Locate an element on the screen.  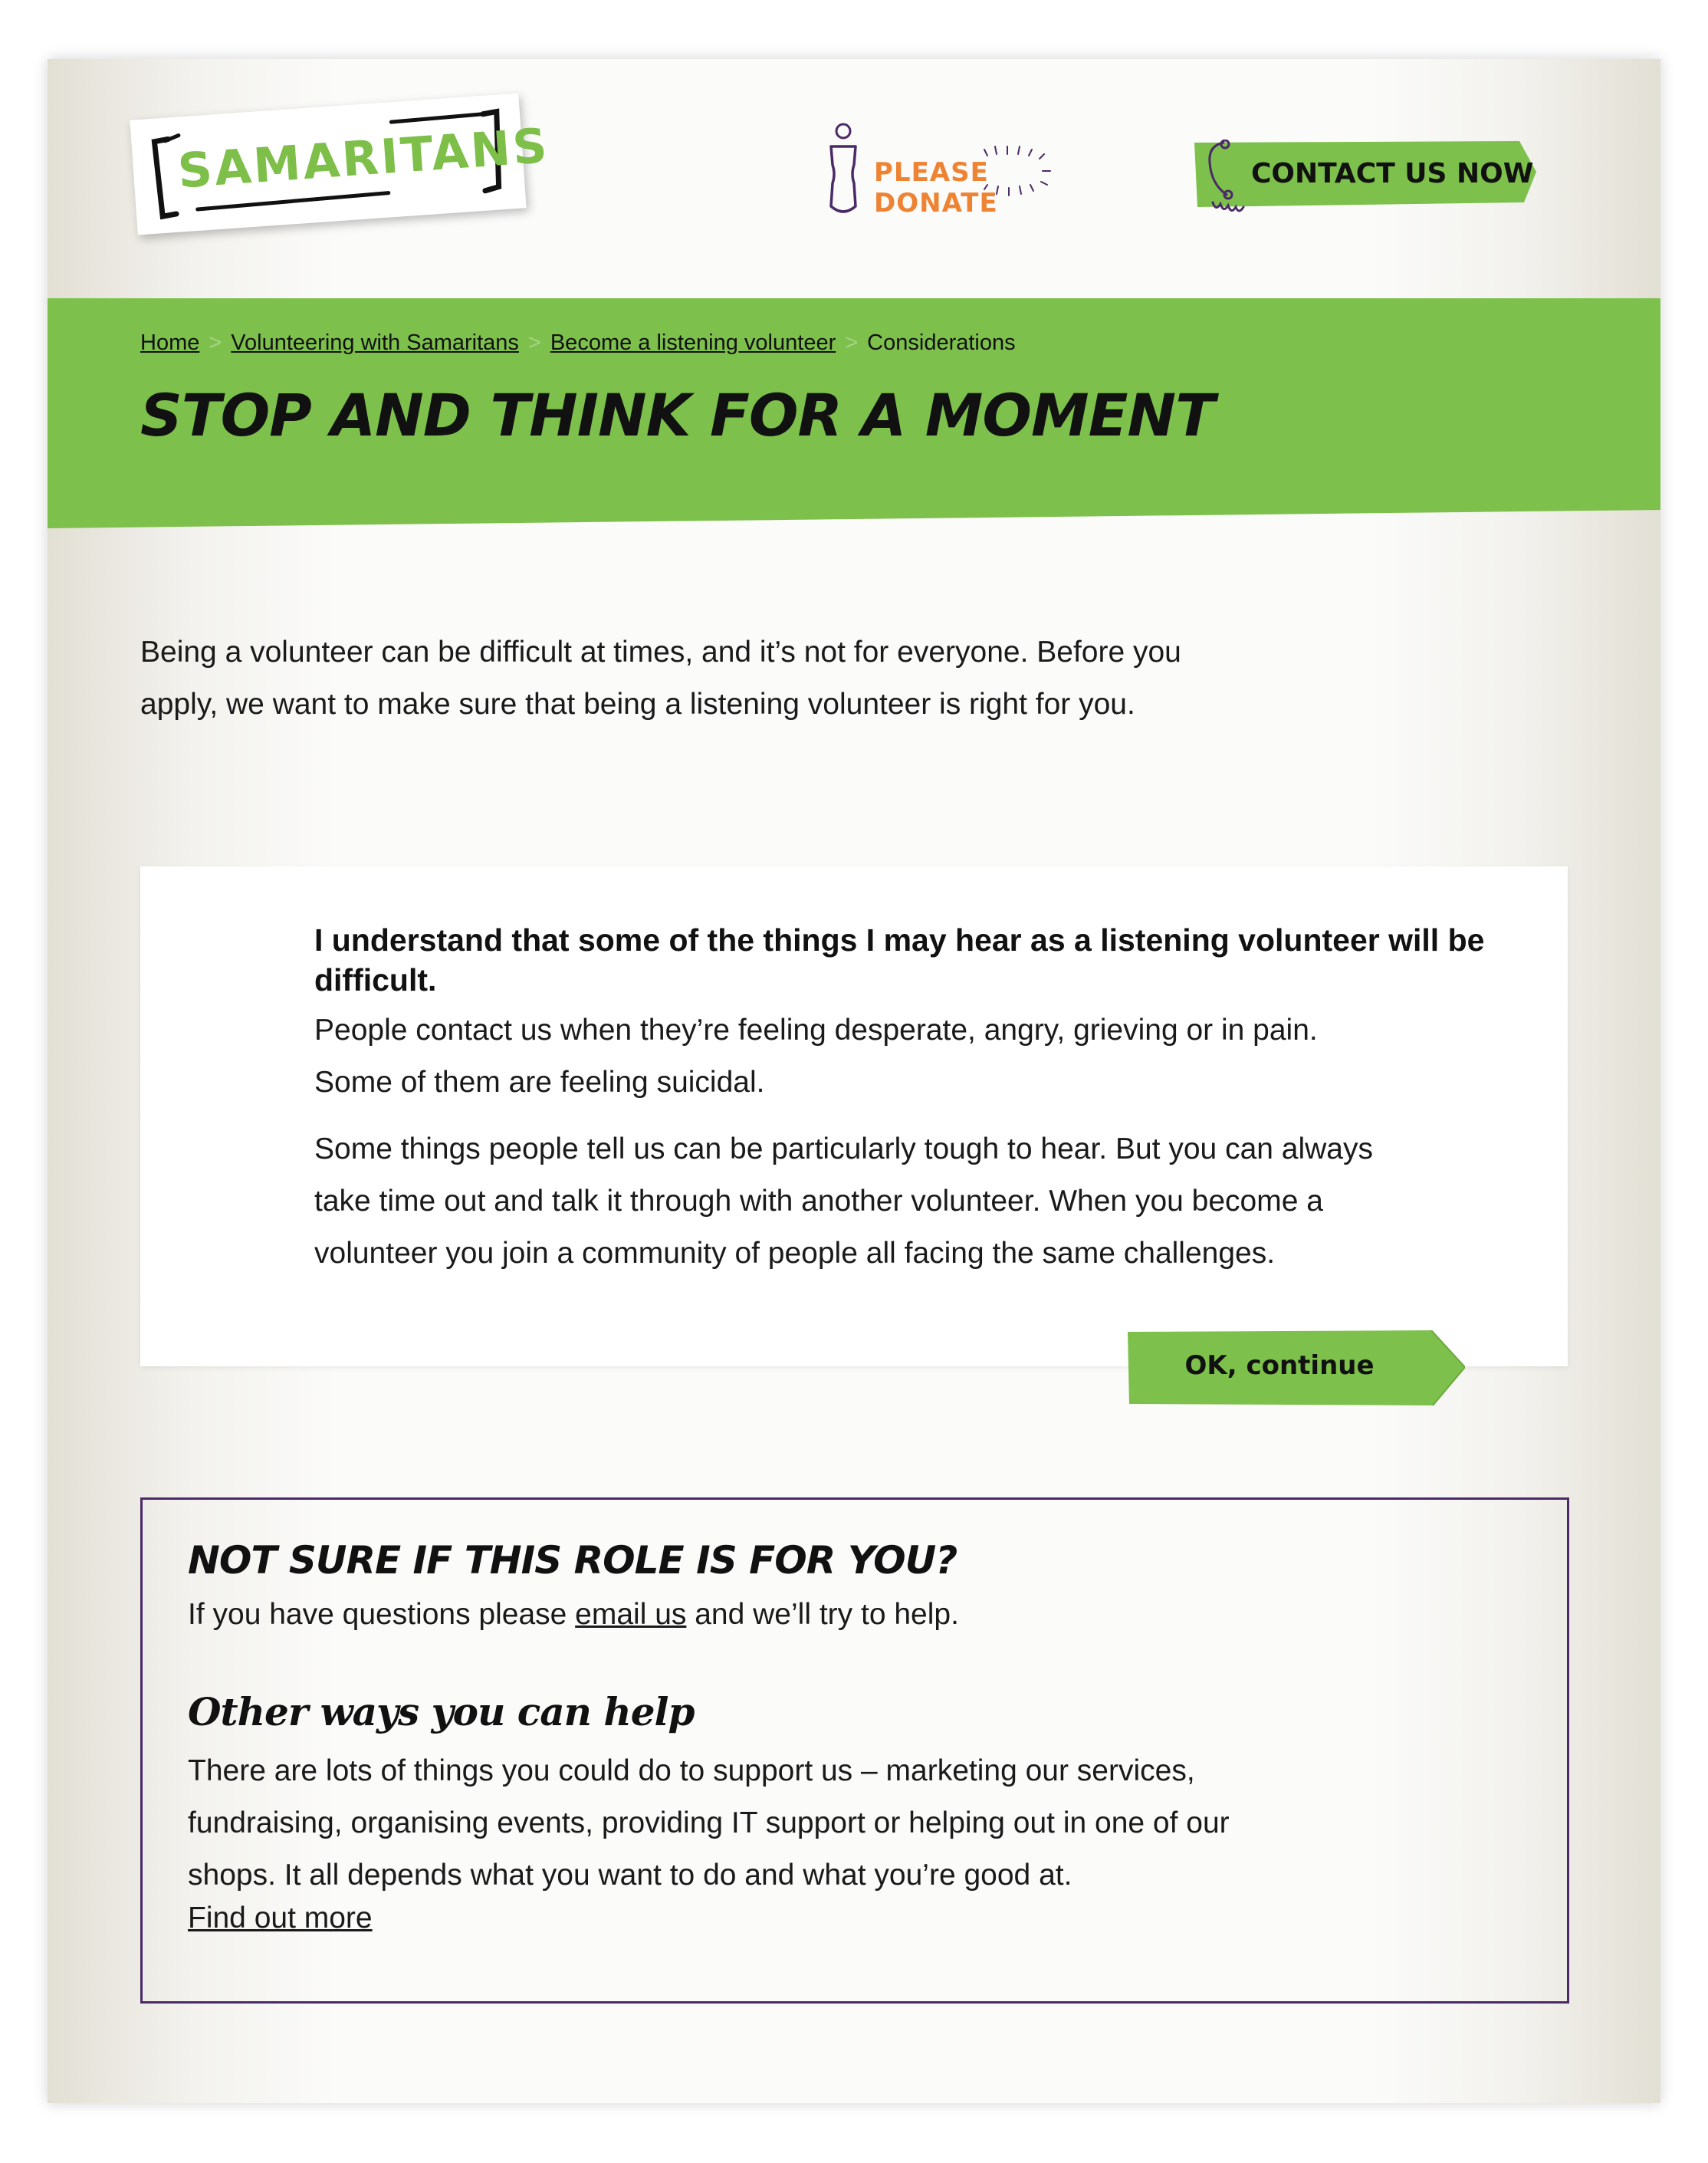
breadcrumb-volunteering: Volunteering with Samaritans is located at coordinates (375, 342).